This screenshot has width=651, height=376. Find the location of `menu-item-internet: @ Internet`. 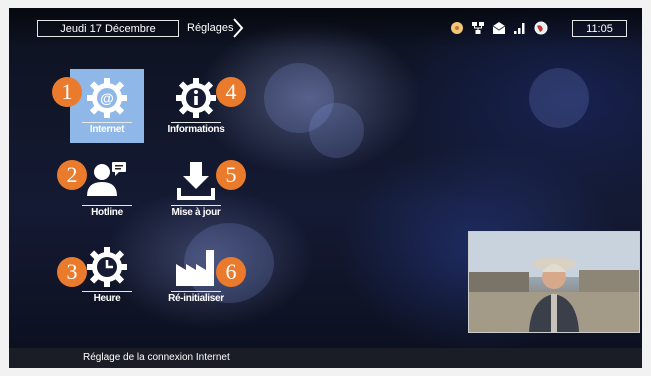

menu-item-internet: @ Internet is located at coordinates (107, 106).